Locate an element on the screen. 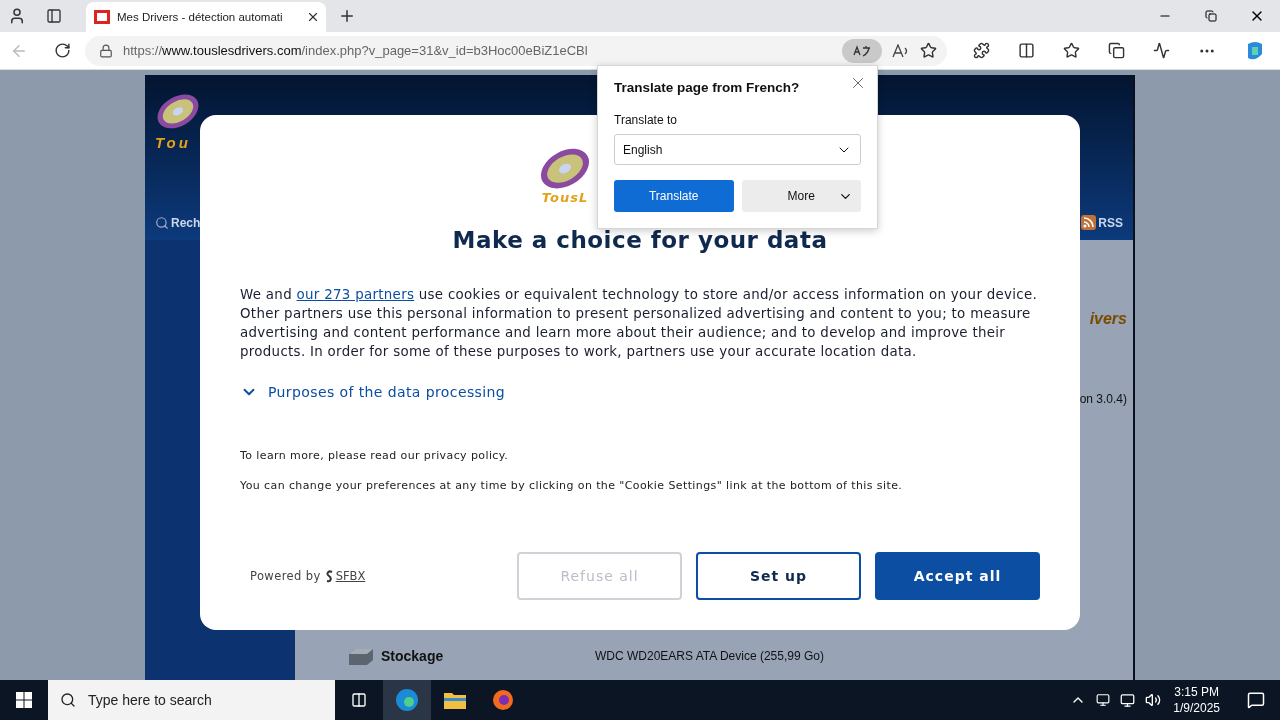 The height and width of the screenshot is (720, 1280). lock-icon is located at coordinates (106, 50).